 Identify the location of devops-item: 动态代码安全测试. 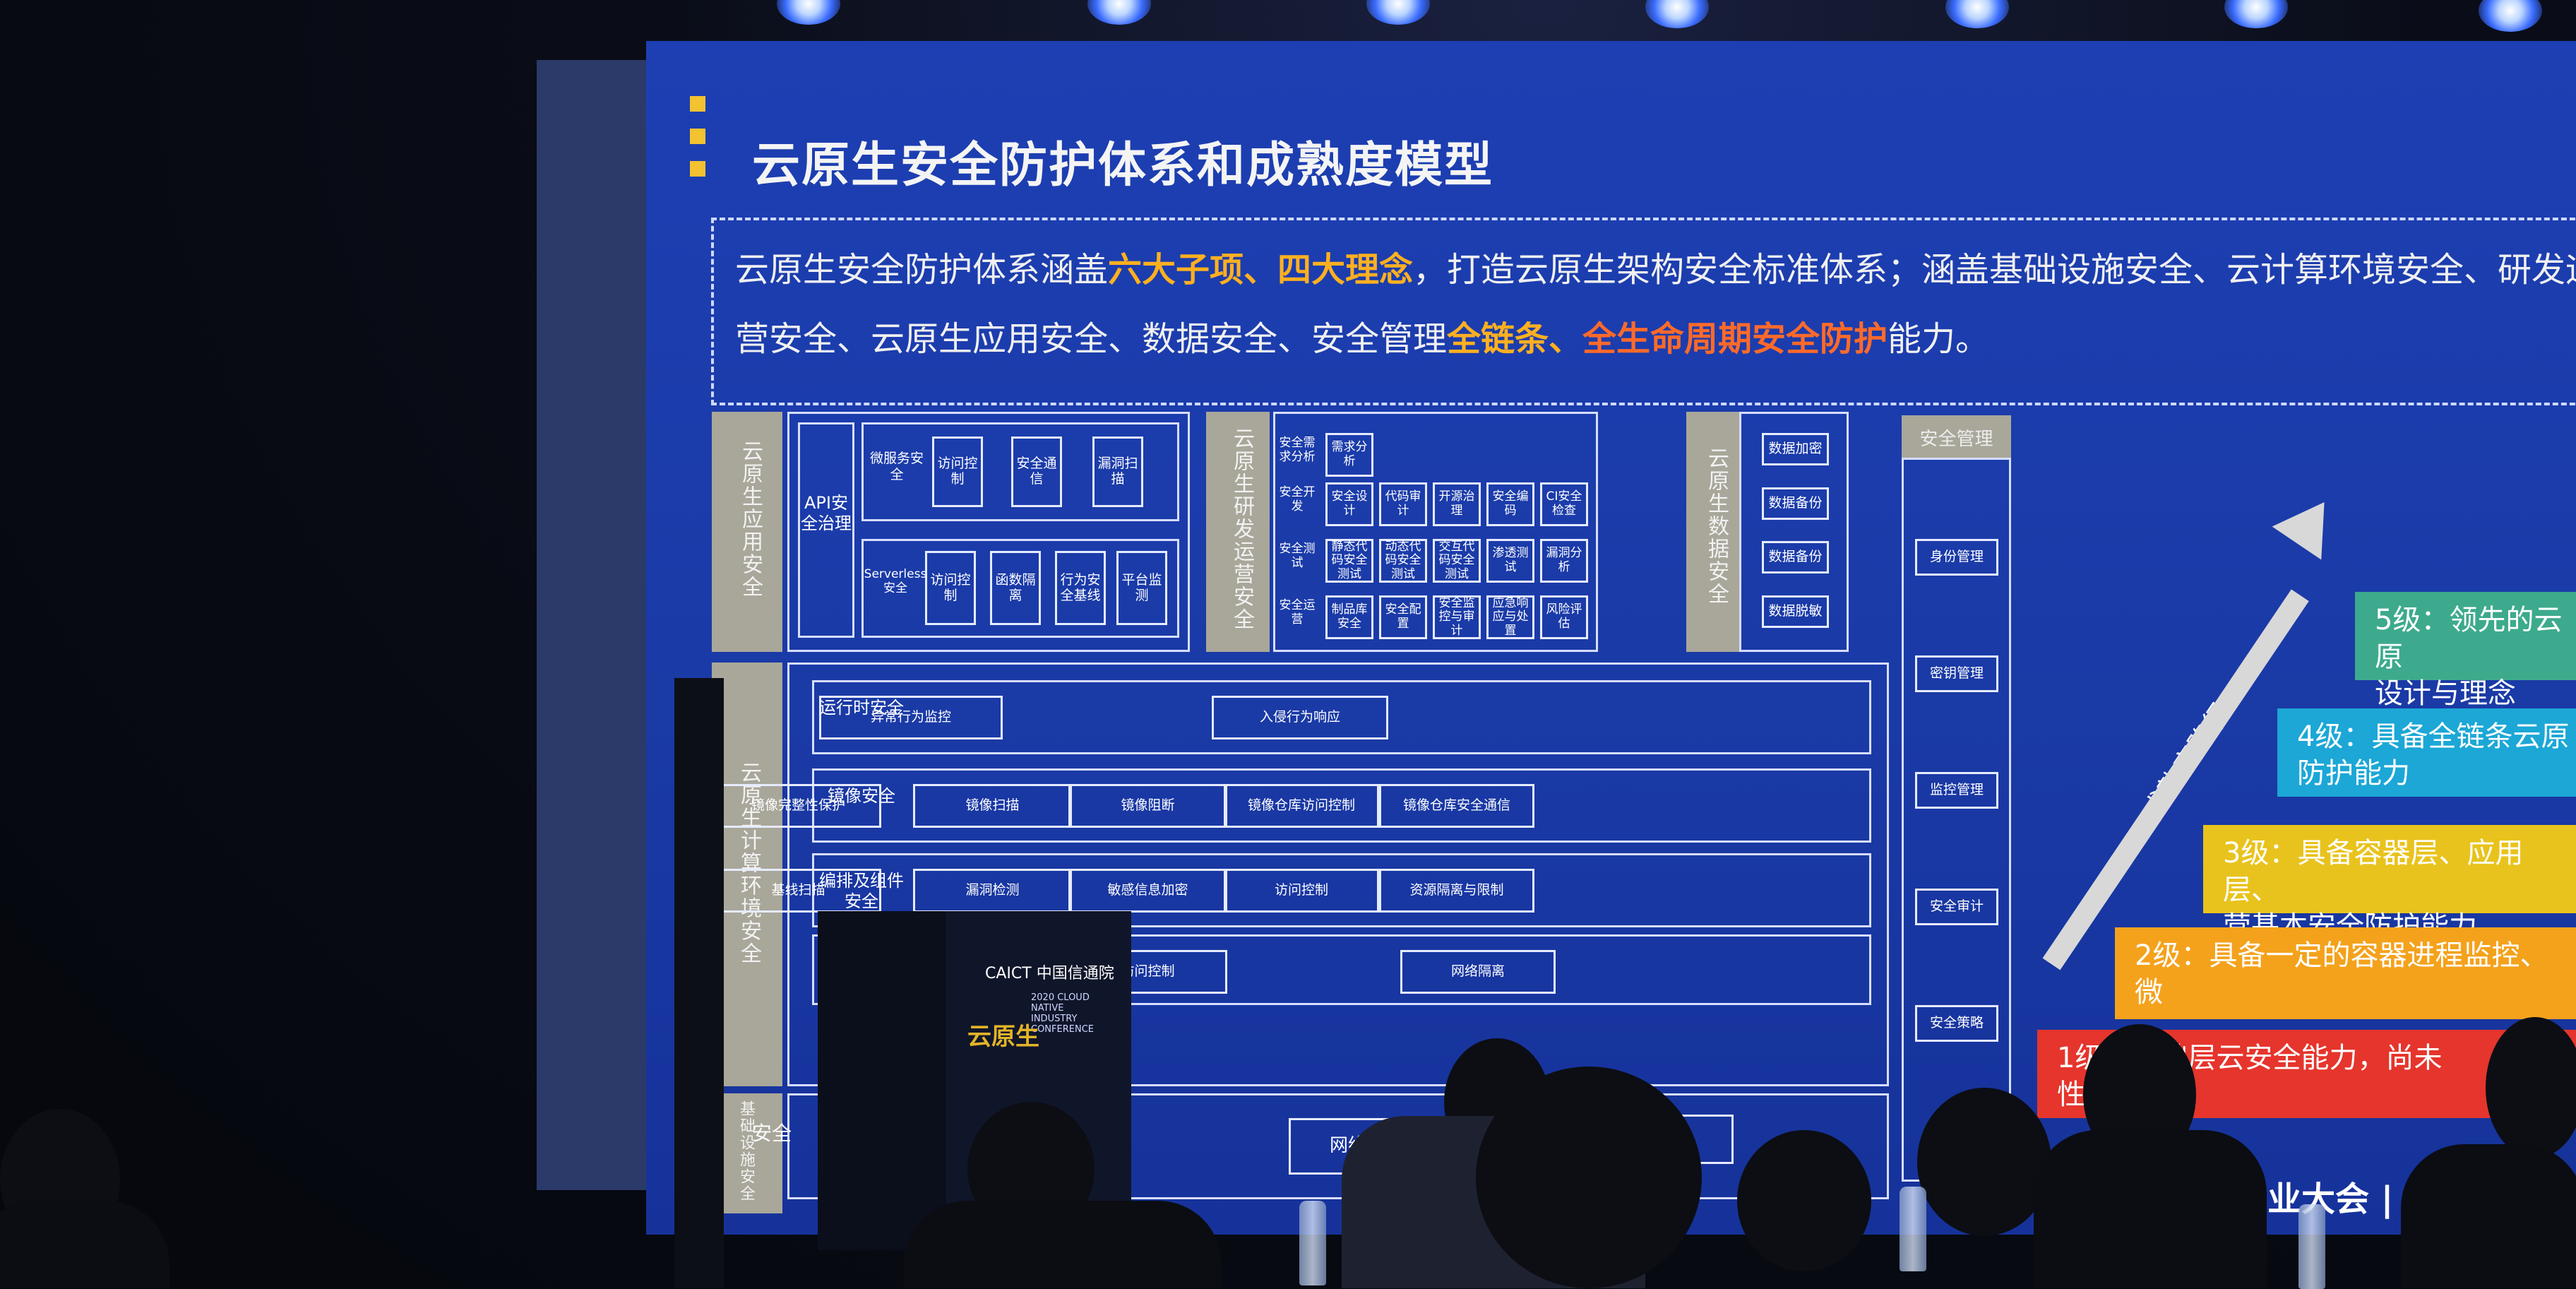
(1403, 561).